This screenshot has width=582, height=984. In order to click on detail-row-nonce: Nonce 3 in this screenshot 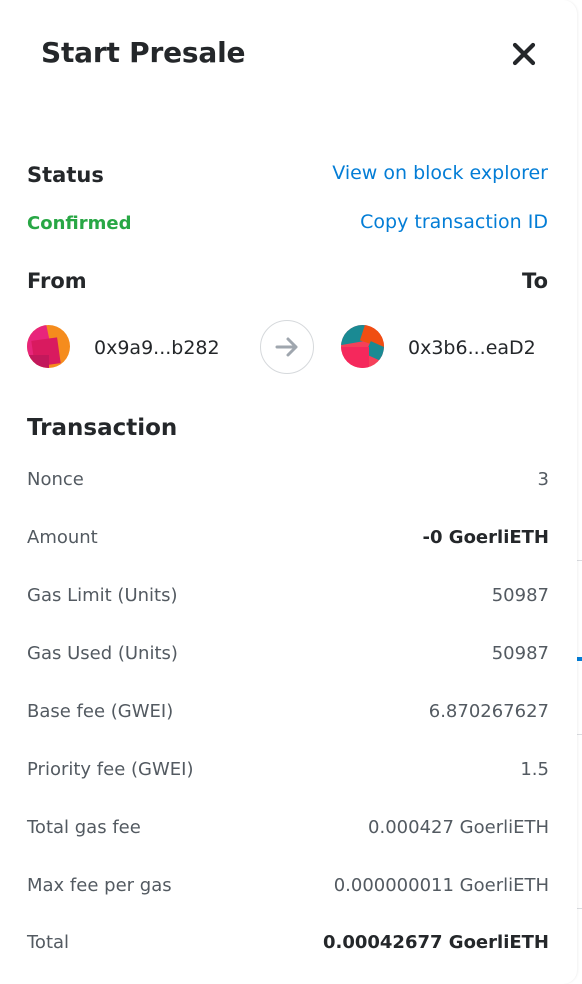, I will do `click(288, 480)`.